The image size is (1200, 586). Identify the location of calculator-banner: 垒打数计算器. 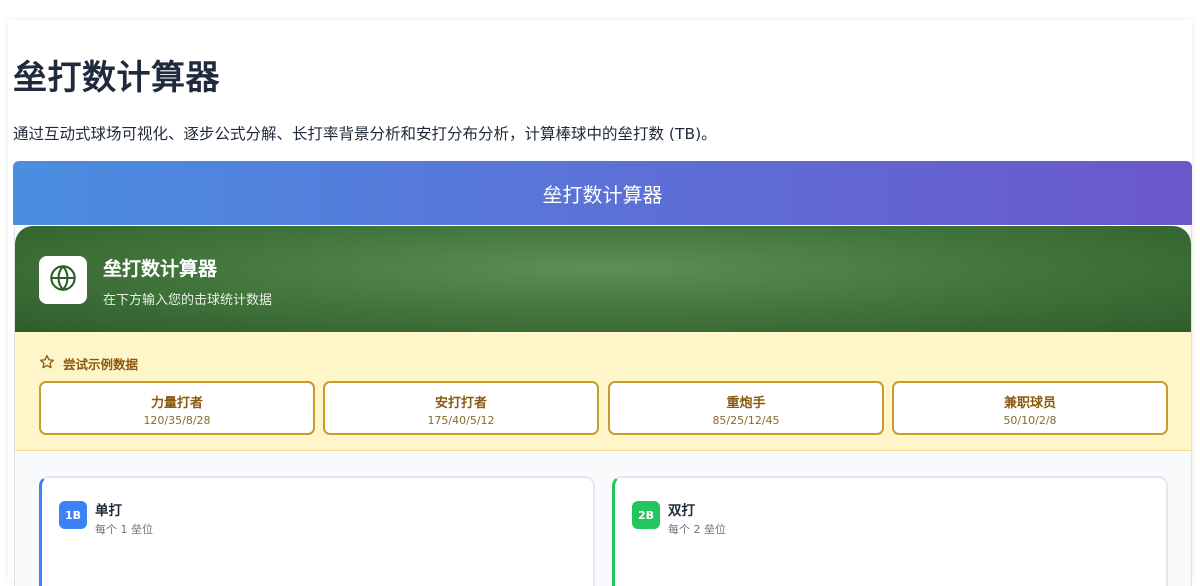
(602, 193).